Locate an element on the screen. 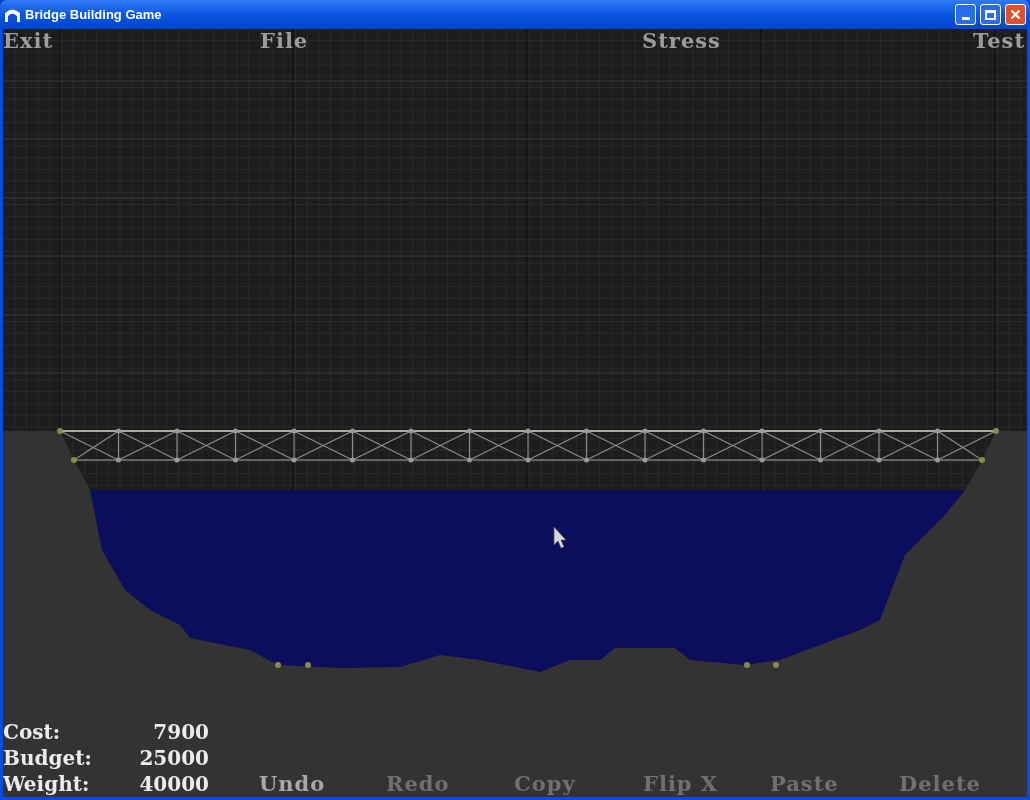 The height and width of the screenshot is (800, 1030). stat-value: 25000 is located at coordinates (174, 758).